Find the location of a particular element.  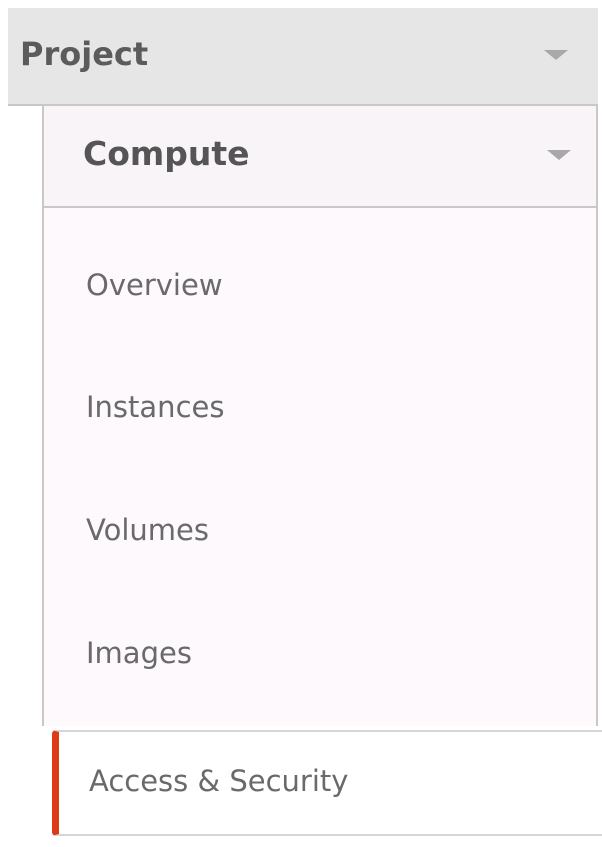

project-section-label: Project is located at coordinates (84, 54).